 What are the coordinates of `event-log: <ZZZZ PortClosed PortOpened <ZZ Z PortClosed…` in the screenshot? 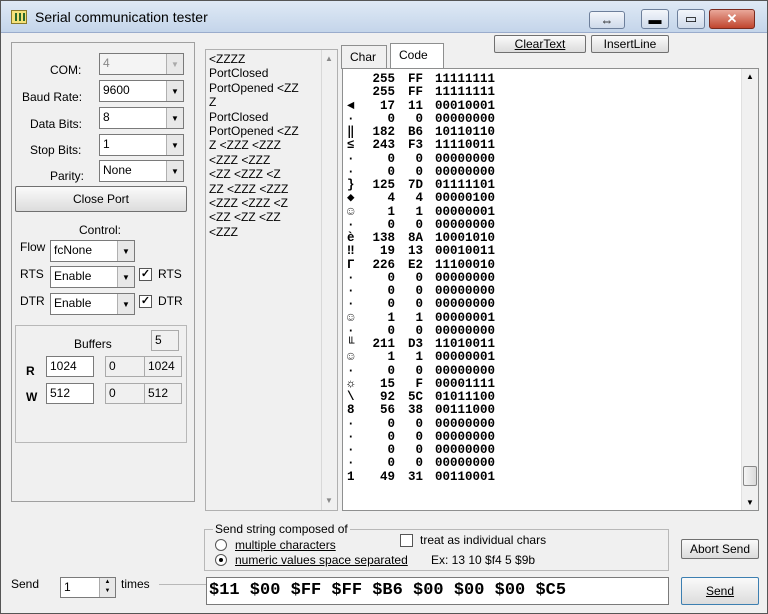 It's located at (271, 280).